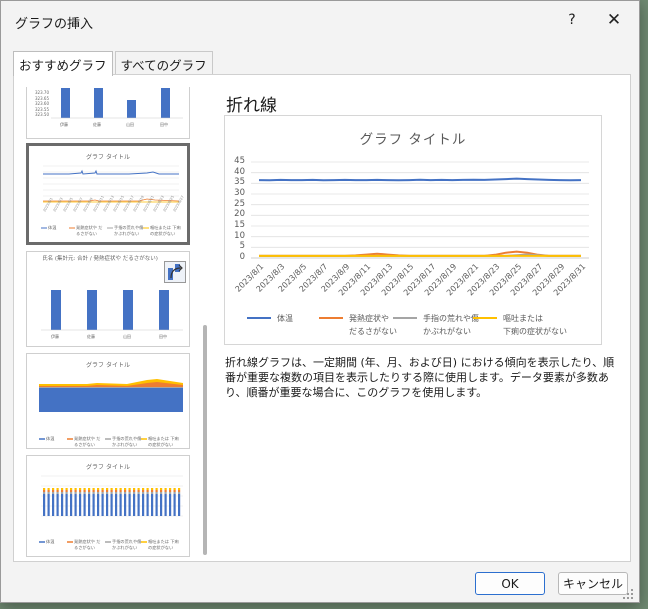  I want to click on thumbnail-3-cat: 佐藤, so click(91, 336).